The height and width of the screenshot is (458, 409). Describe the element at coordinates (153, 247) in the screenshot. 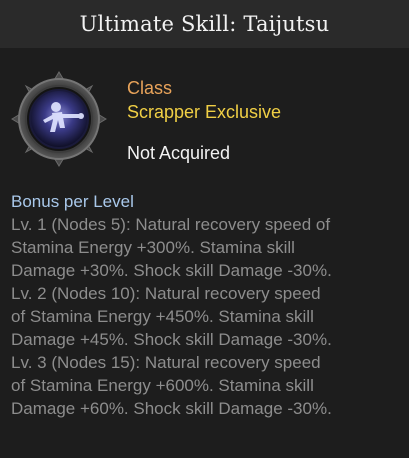

I see `bonus-line: Stamina Energy +300%. Stamina skill` at that location.